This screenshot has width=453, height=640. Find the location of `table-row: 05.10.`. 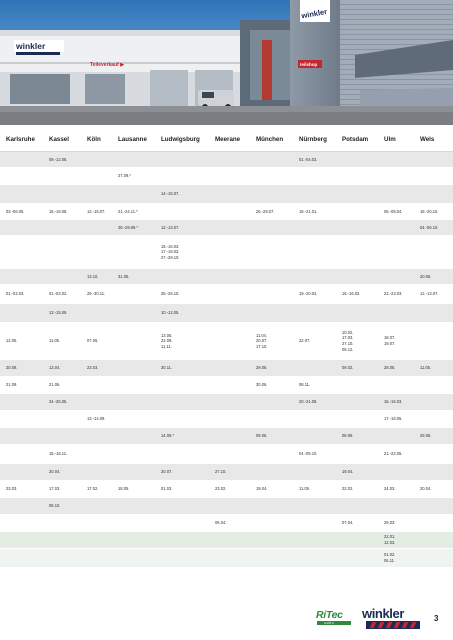

table-row: 05.10. is located at coordinates (226, 506).